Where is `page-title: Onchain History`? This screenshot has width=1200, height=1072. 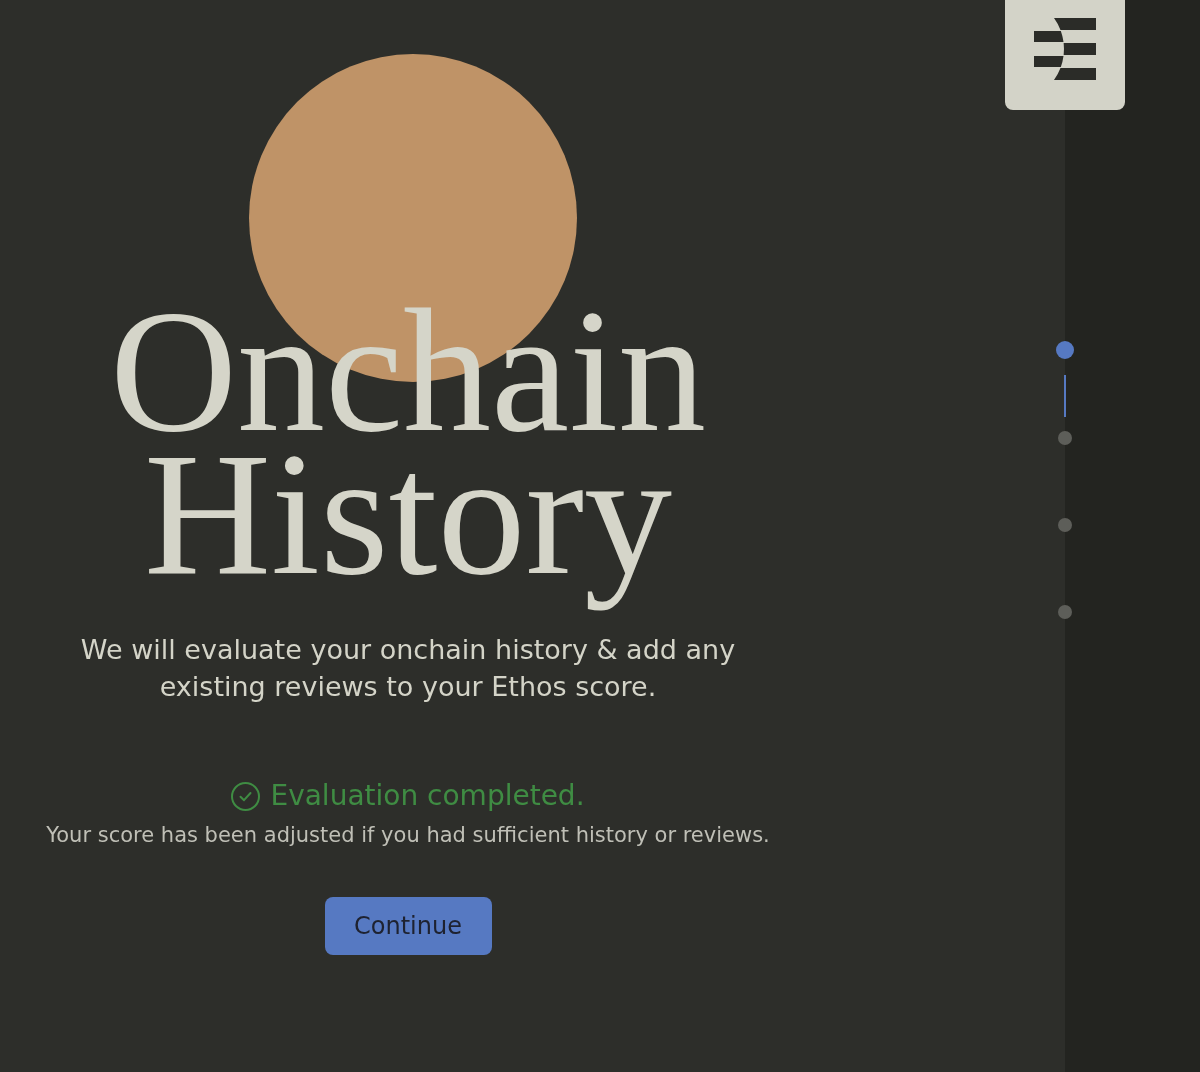 page-title: Onchain History is located at coordinates (408, 456).